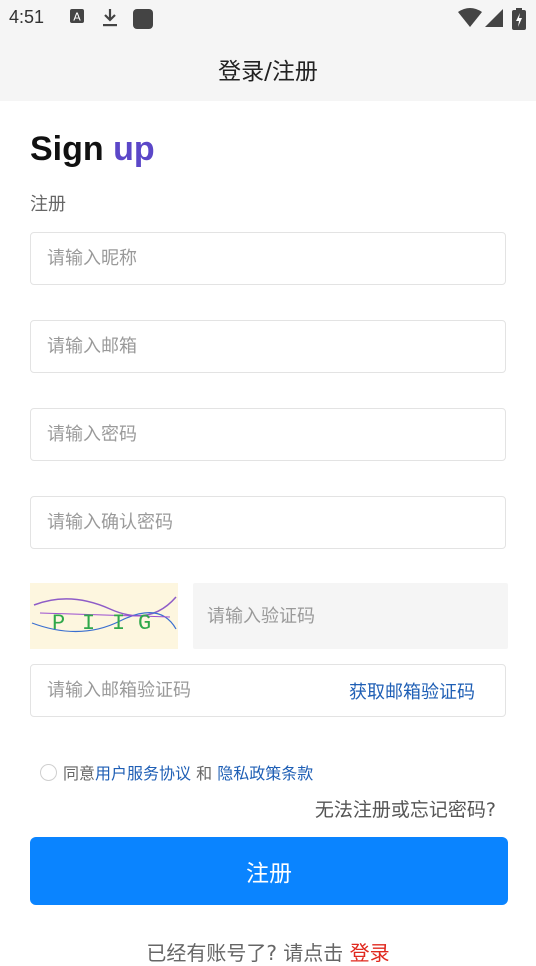 This screenshot has width=536, height=966. Describe the element at coordinates (88, 623) in the screenshot. I see `captcha-char-2: I` at that location.